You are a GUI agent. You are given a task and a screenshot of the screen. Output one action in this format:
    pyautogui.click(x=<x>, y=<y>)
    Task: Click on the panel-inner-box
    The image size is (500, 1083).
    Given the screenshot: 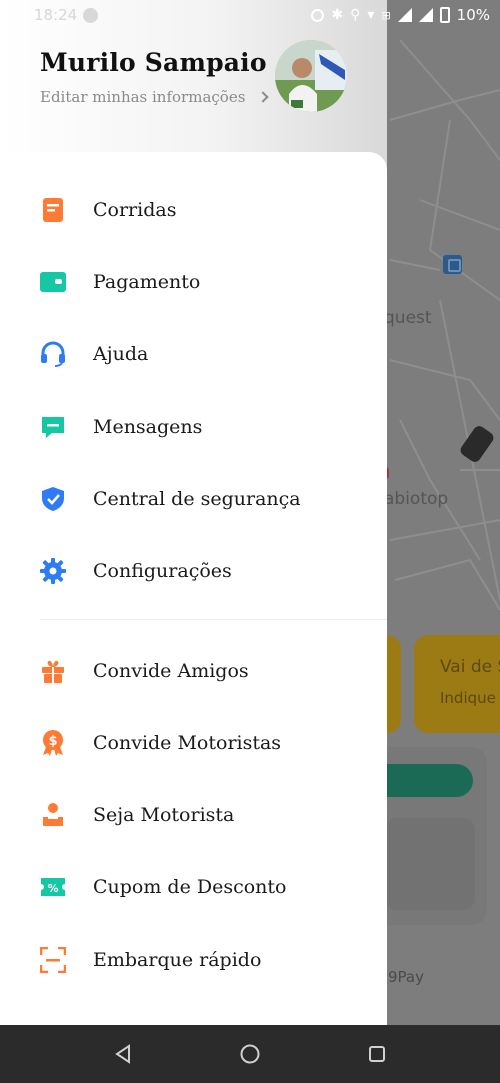 What is the action you would take?
    pyautogui.click(x=430, y=864)
    